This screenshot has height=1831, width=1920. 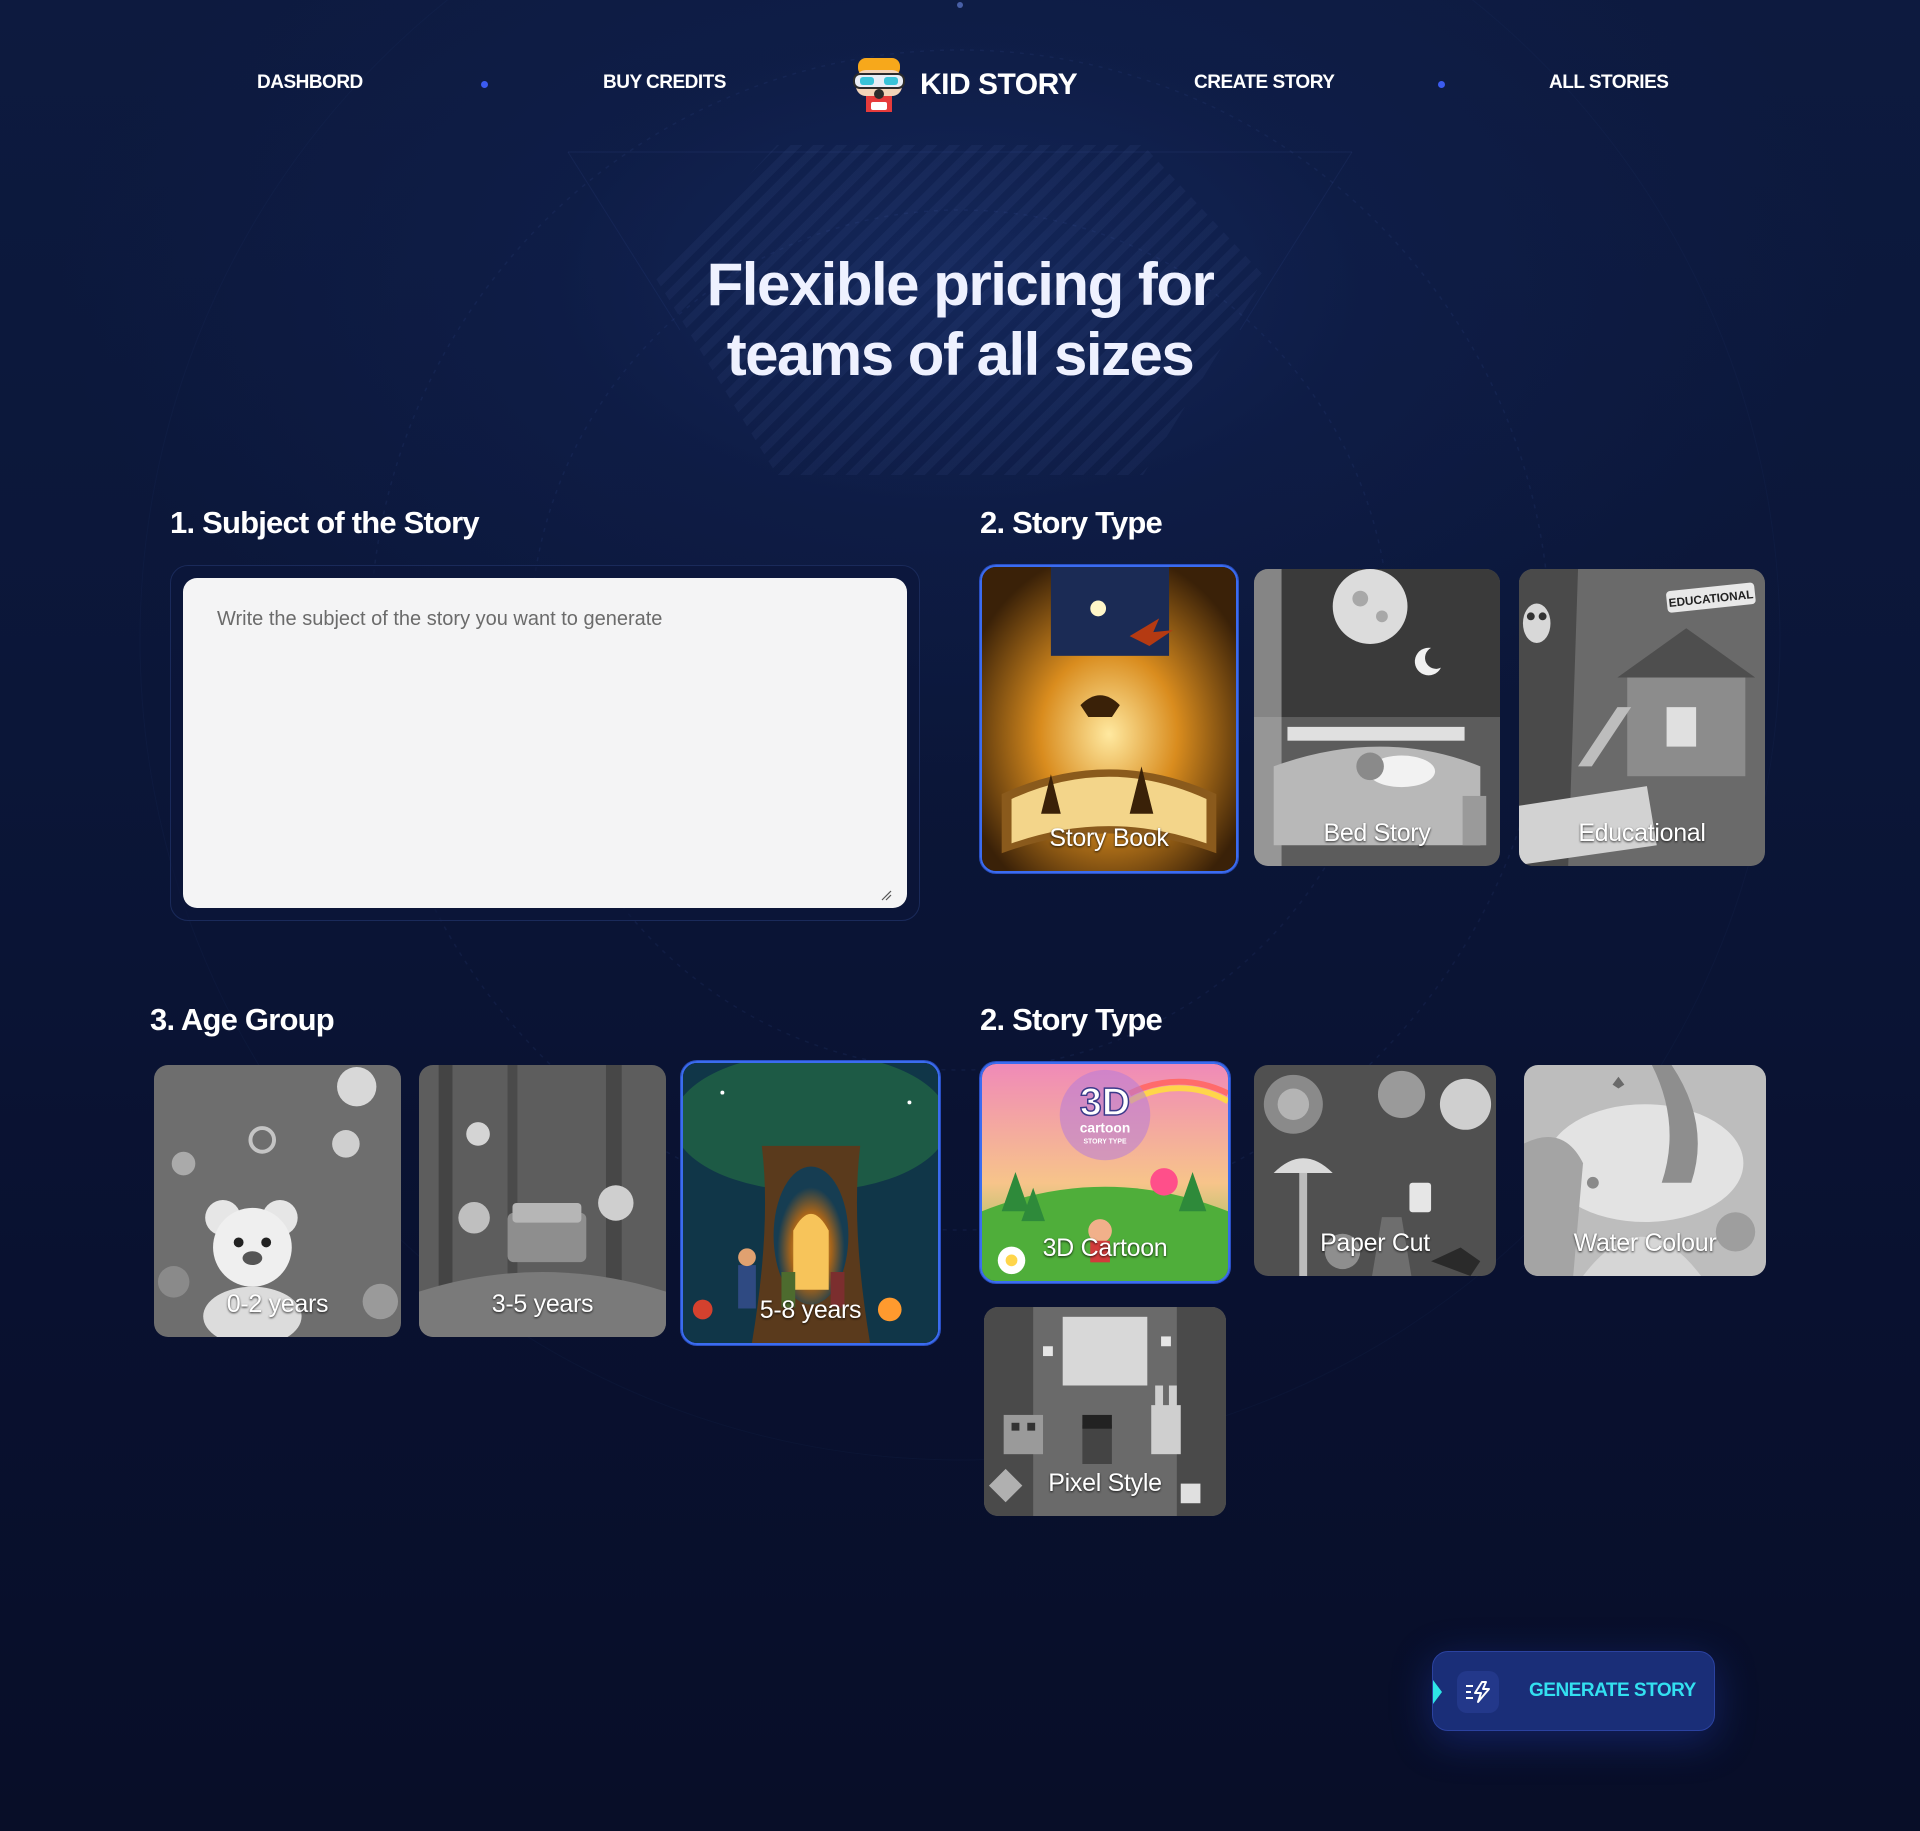 What do you see at coordinates (1642, 833) in the screenshot?
I see `story-type-label: Educational` at bounding box center [1642, 833].